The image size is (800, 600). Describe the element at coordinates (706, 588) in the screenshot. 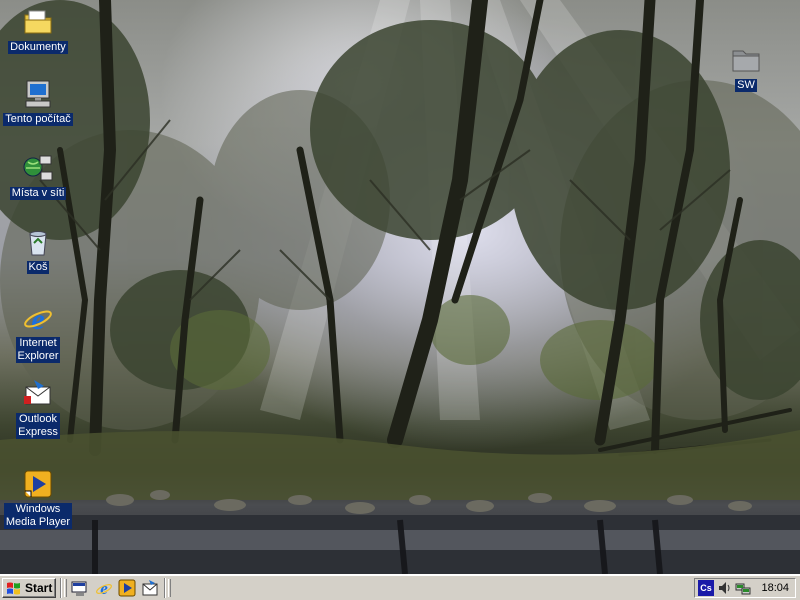

I see `language-indicator: Cs` at that location.